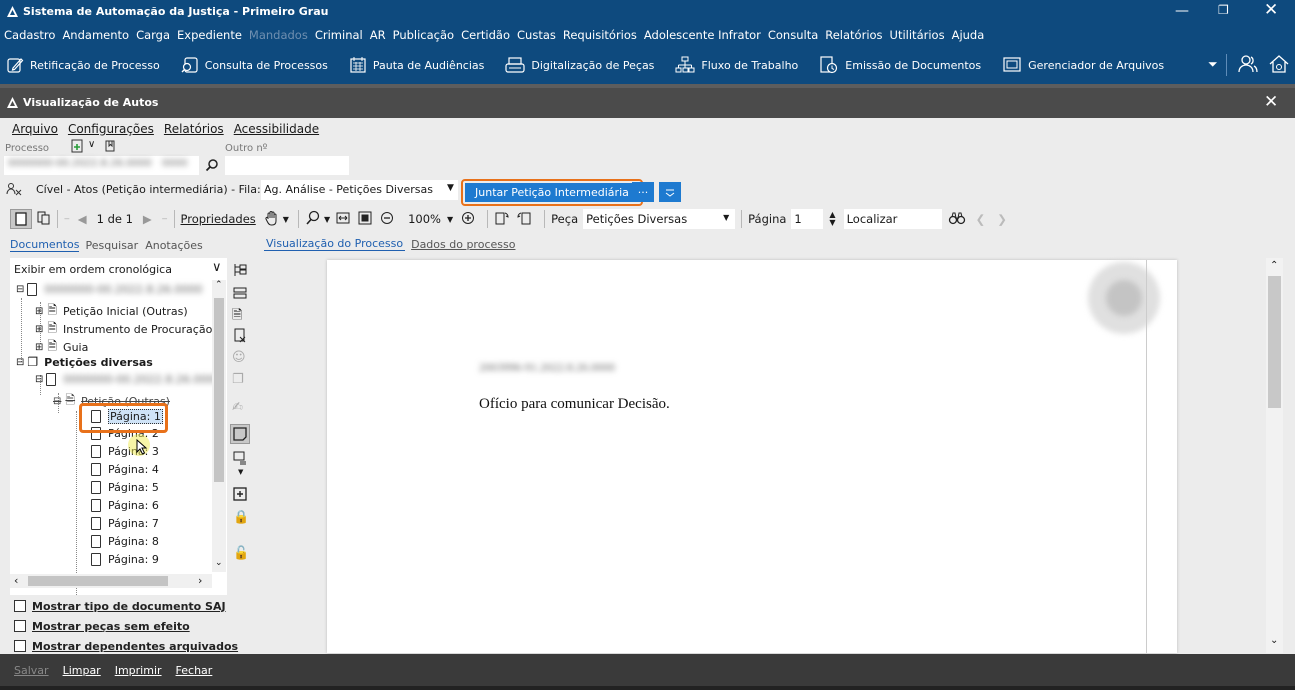  I want to click on menu-item: Adolescente Infrator, so click(702, 35).